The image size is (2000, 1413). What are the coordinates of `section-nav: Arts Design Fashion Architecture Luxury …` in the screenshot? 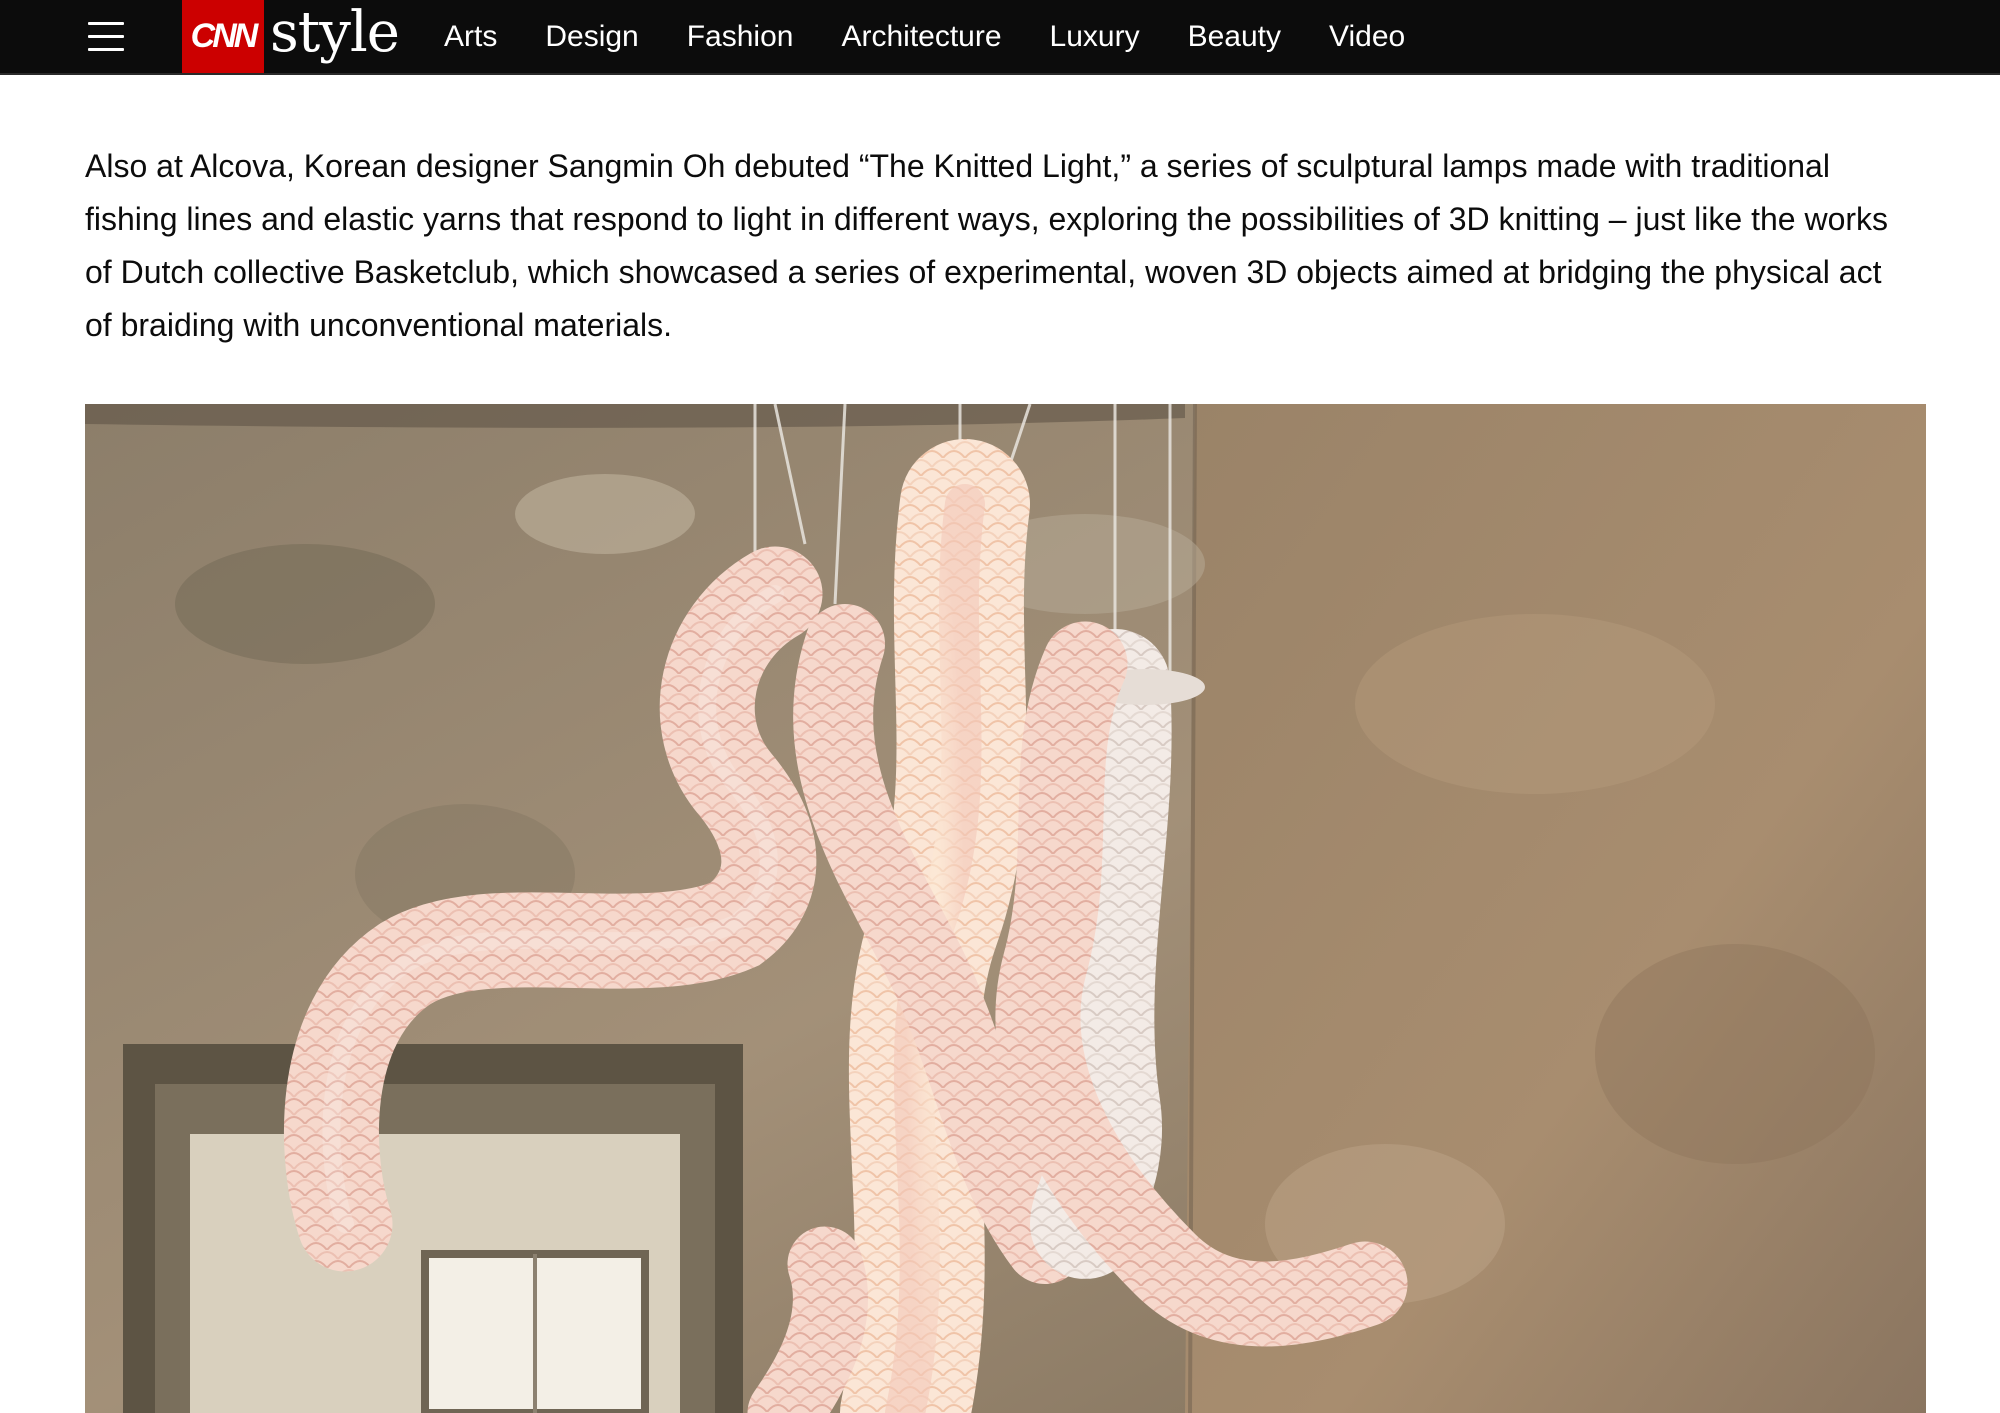 It's located at (948, 36).